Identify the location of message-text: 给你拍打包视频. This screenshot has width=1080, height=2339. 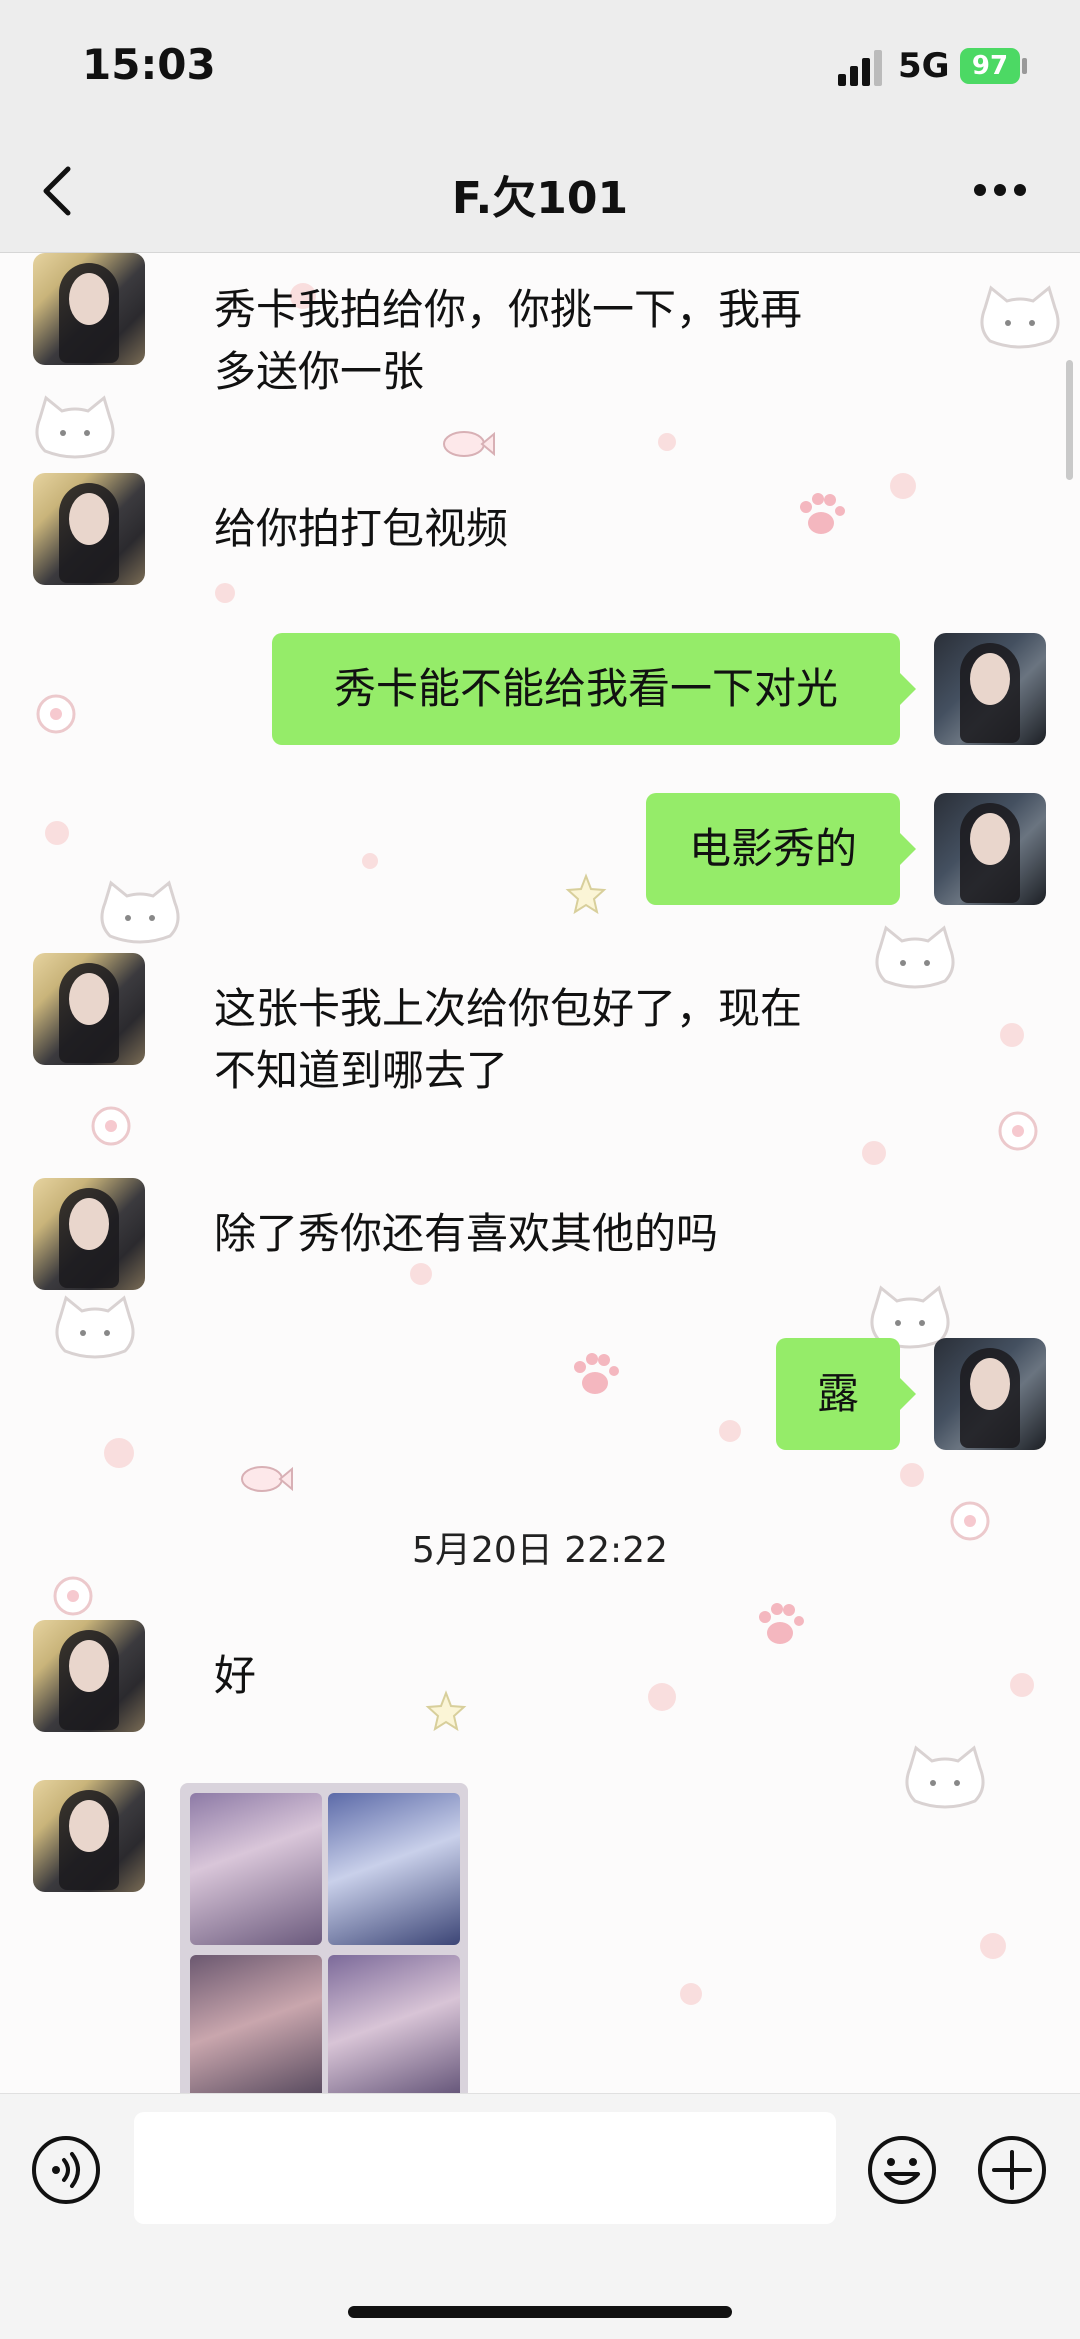
(361, 529).